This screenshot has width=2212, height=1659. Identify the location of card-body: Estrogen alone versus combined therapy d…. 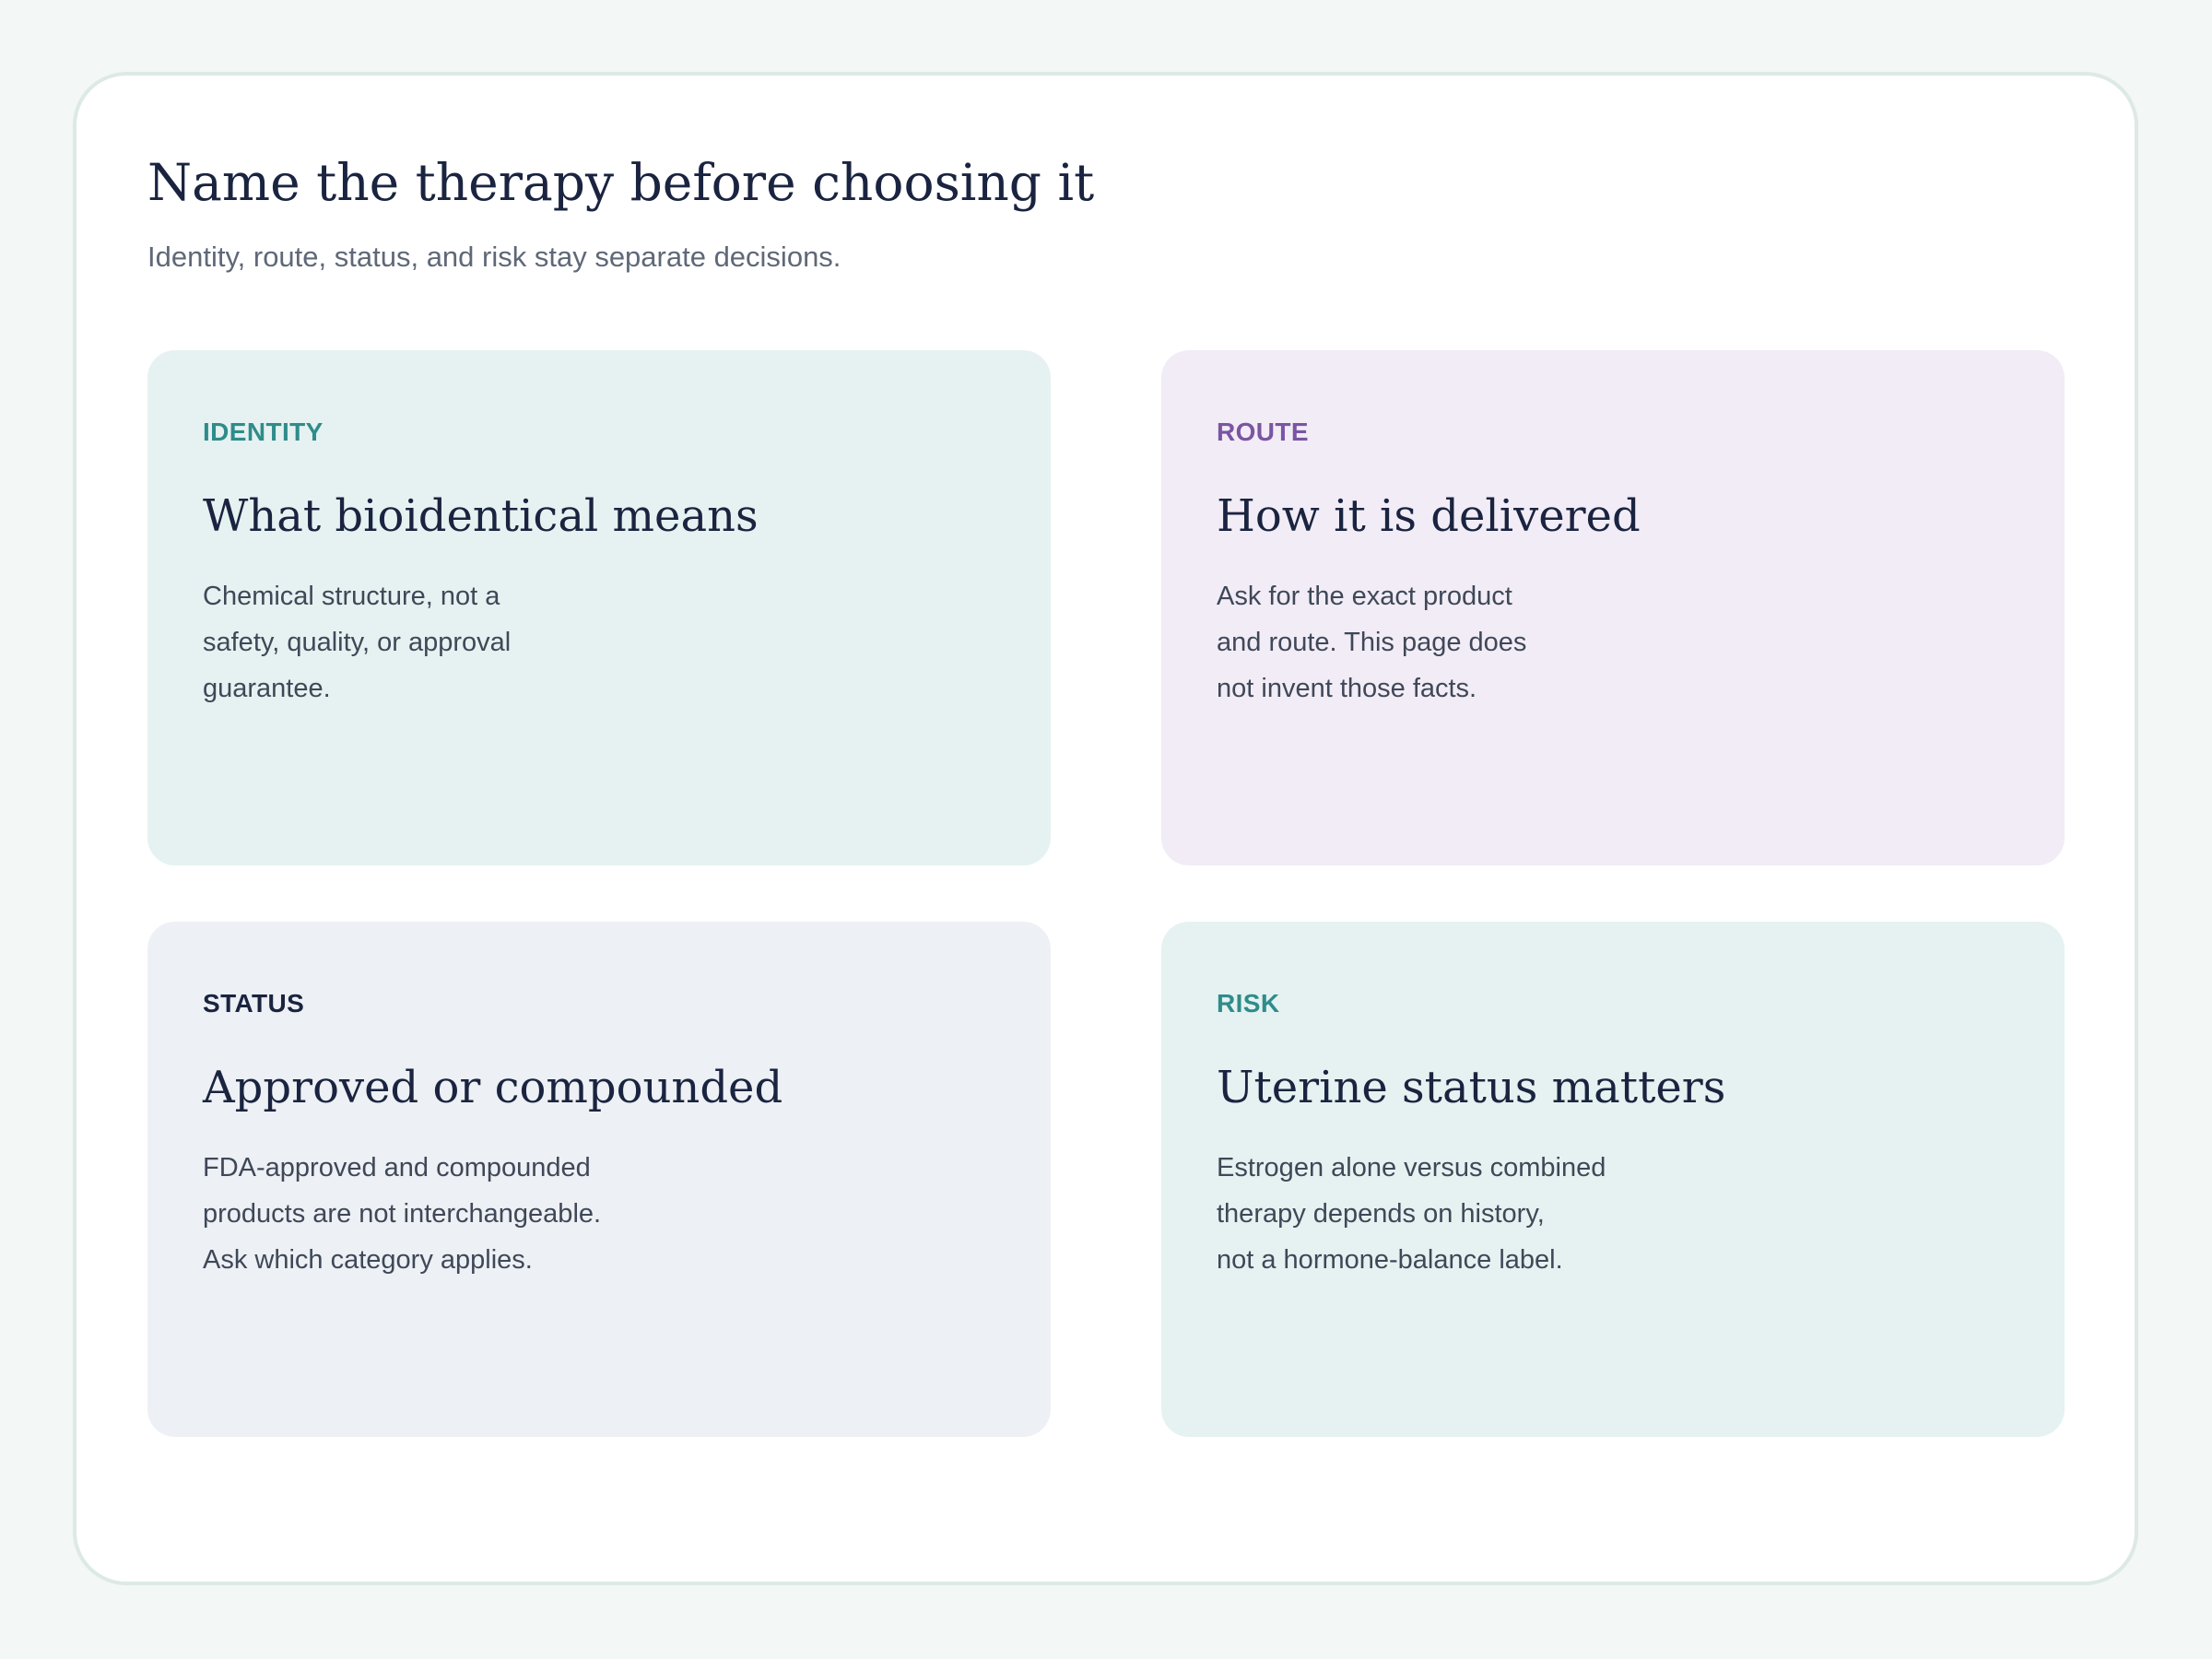
(1411, 1214).